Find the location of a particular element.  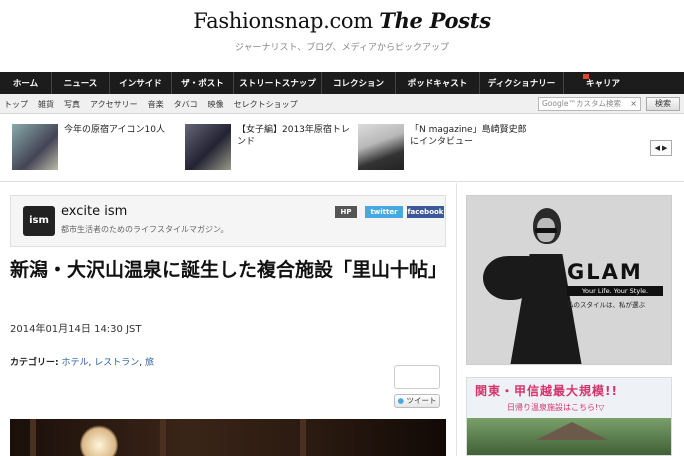

subnav-zakka: 雑貨 is located at coordinates (46, 104).